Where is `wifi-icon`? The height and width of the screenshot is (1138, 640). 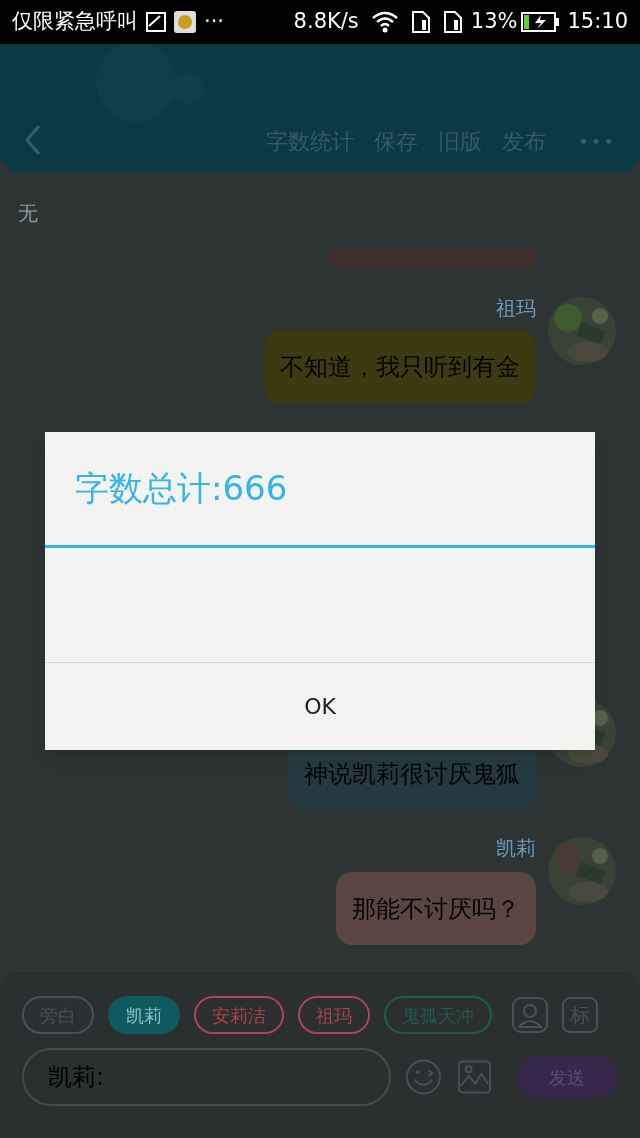
wifi-icon is located at coordinates (384, 22).